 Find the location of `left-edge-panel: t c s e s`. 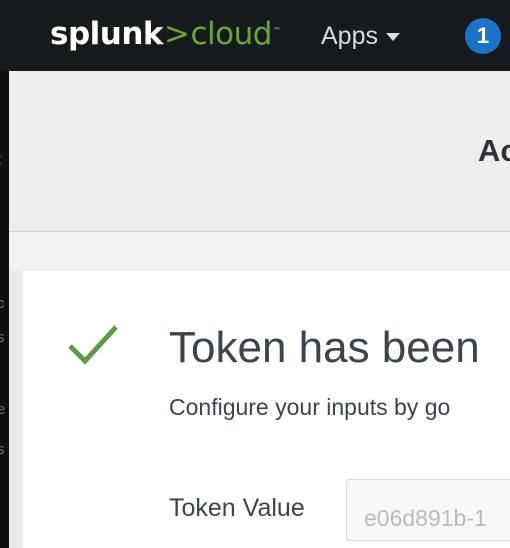

left-edge-panel: t c s e s is located at coordinates (4, 309).